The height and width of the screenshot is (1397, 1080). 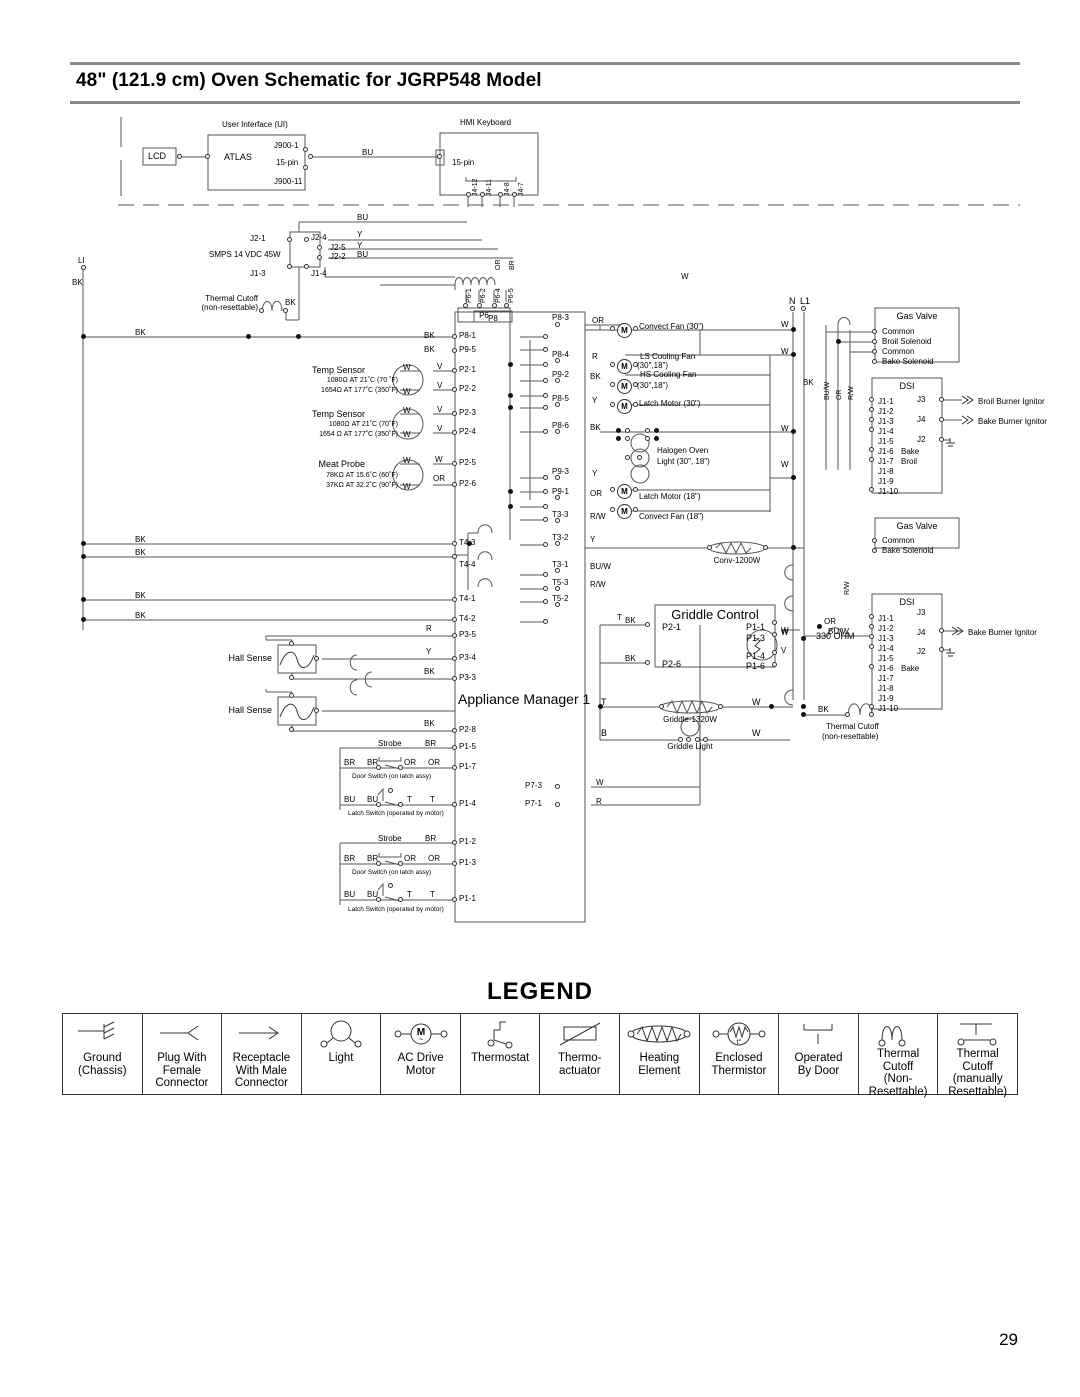 I want to click on ui-pin-top: J900-1, so click(x=286, y=145).